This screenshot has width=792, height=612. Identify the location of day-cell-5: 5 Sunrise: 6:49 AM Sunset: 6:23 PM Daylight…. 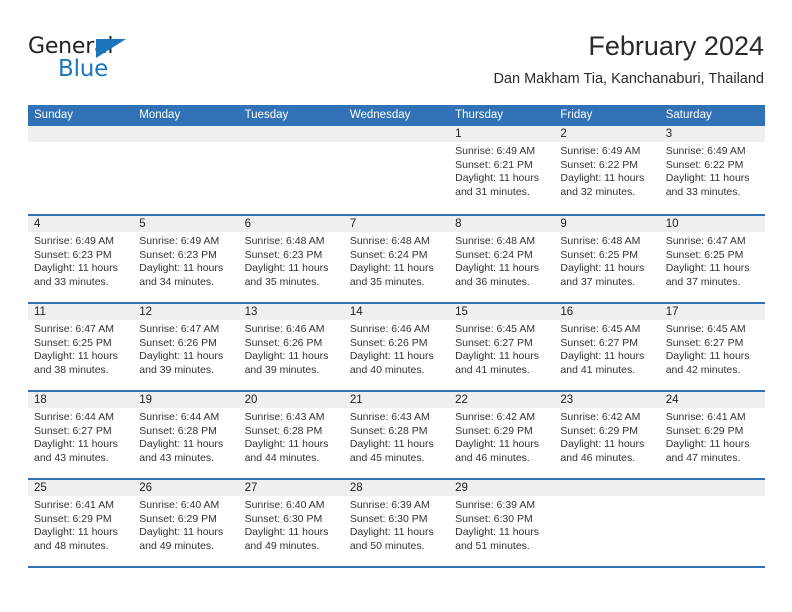
(186, 259).